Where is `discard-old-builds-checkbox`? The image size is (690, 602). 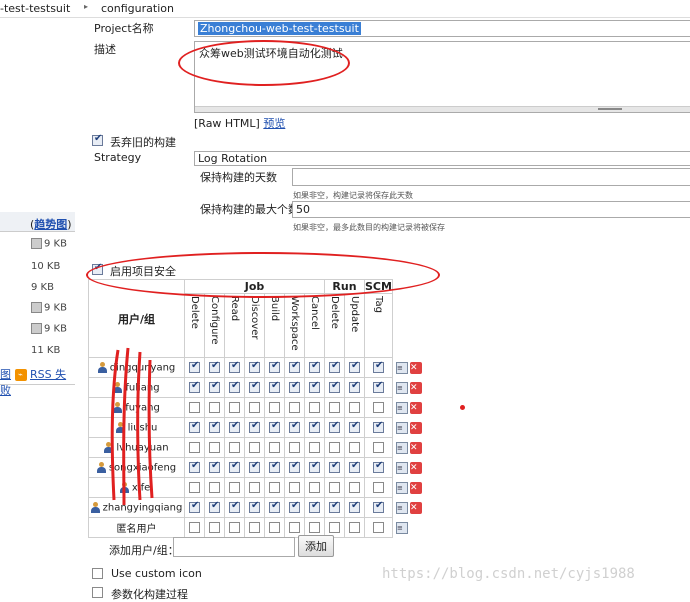 discard-old-builds-checkbox is located at coordinates (97, 139).